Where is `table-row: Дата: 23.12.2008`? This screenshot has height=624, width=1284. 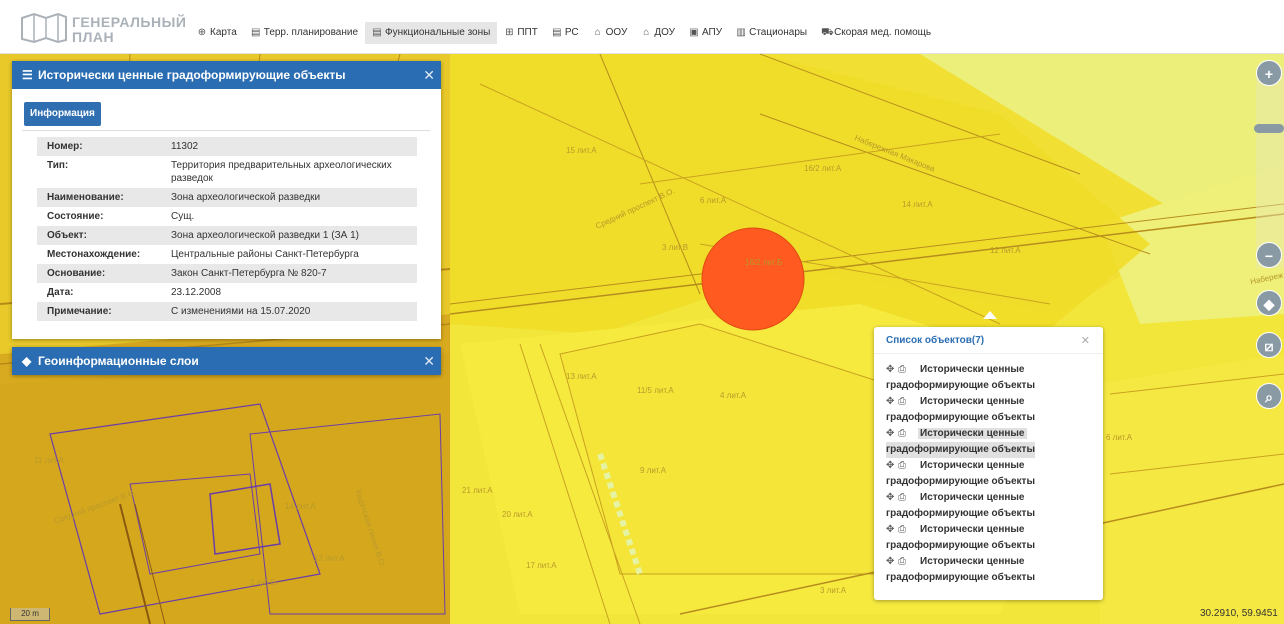
table-row: Дата: 23.12.2008 is located at coordinates (227, 292).